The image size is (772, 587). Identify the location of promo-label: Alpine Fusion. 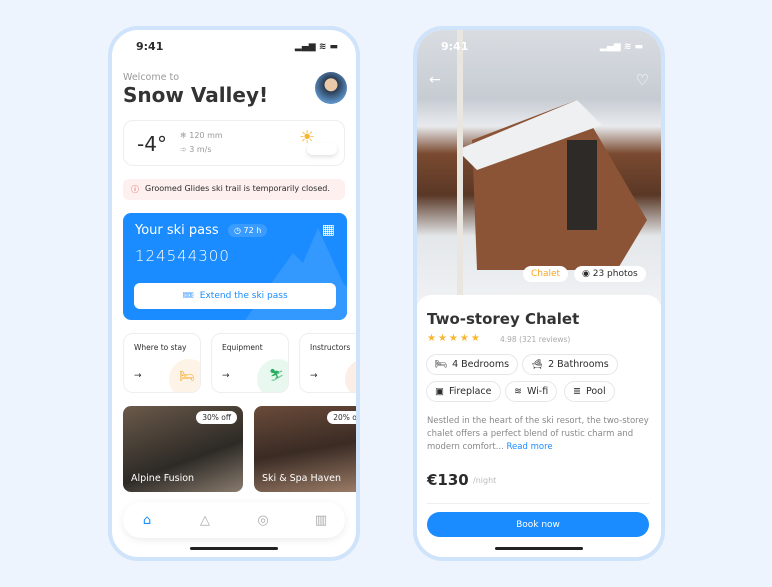
(163, 478).